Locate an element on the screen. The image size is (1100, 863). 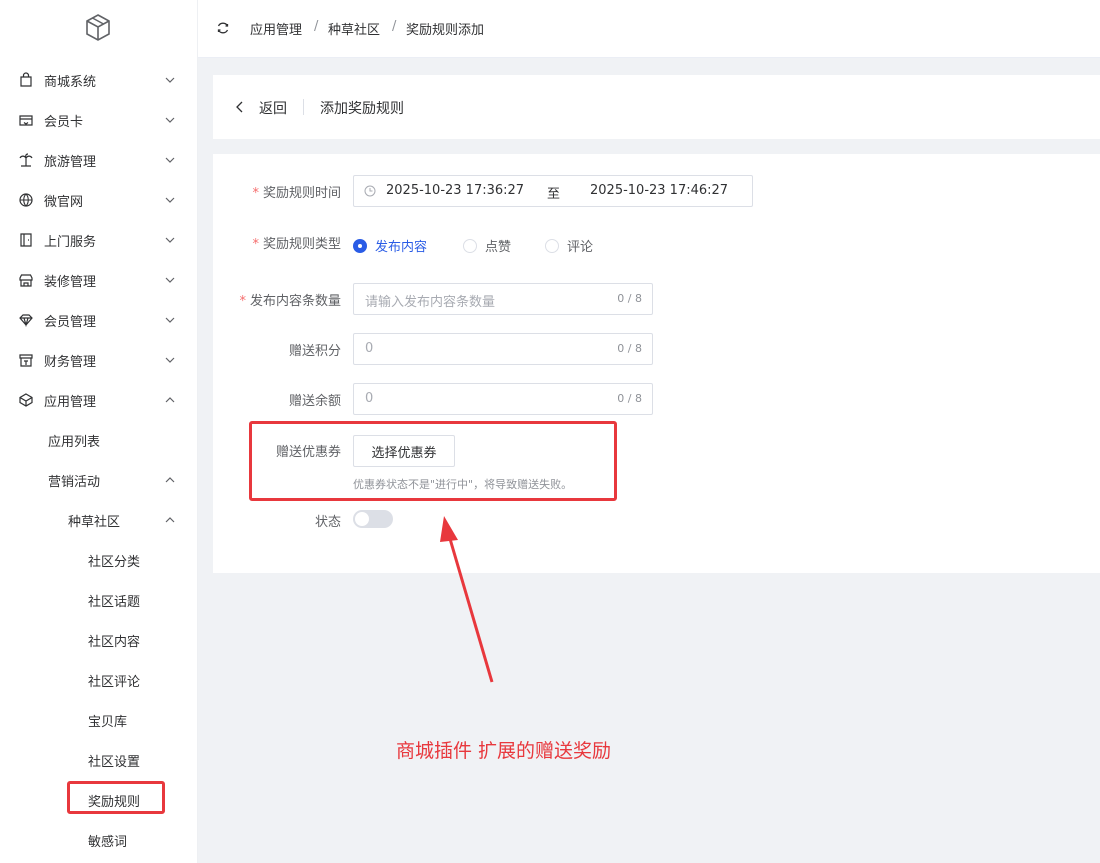
radio-label-publish-content: 发布内容 is located at coordinates (401, 245).